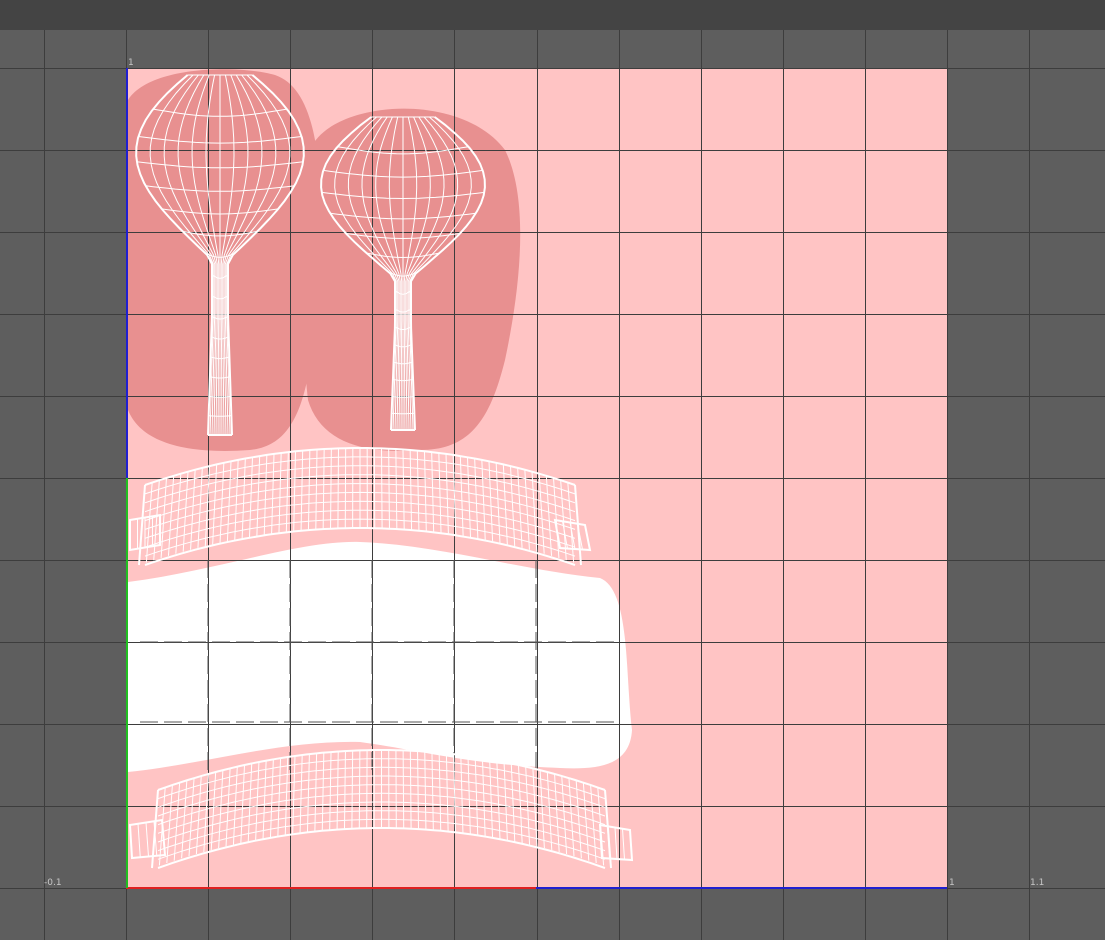 The image size is (1105, 940). I want to click on texture-unpainted-region, so click(380, 656).